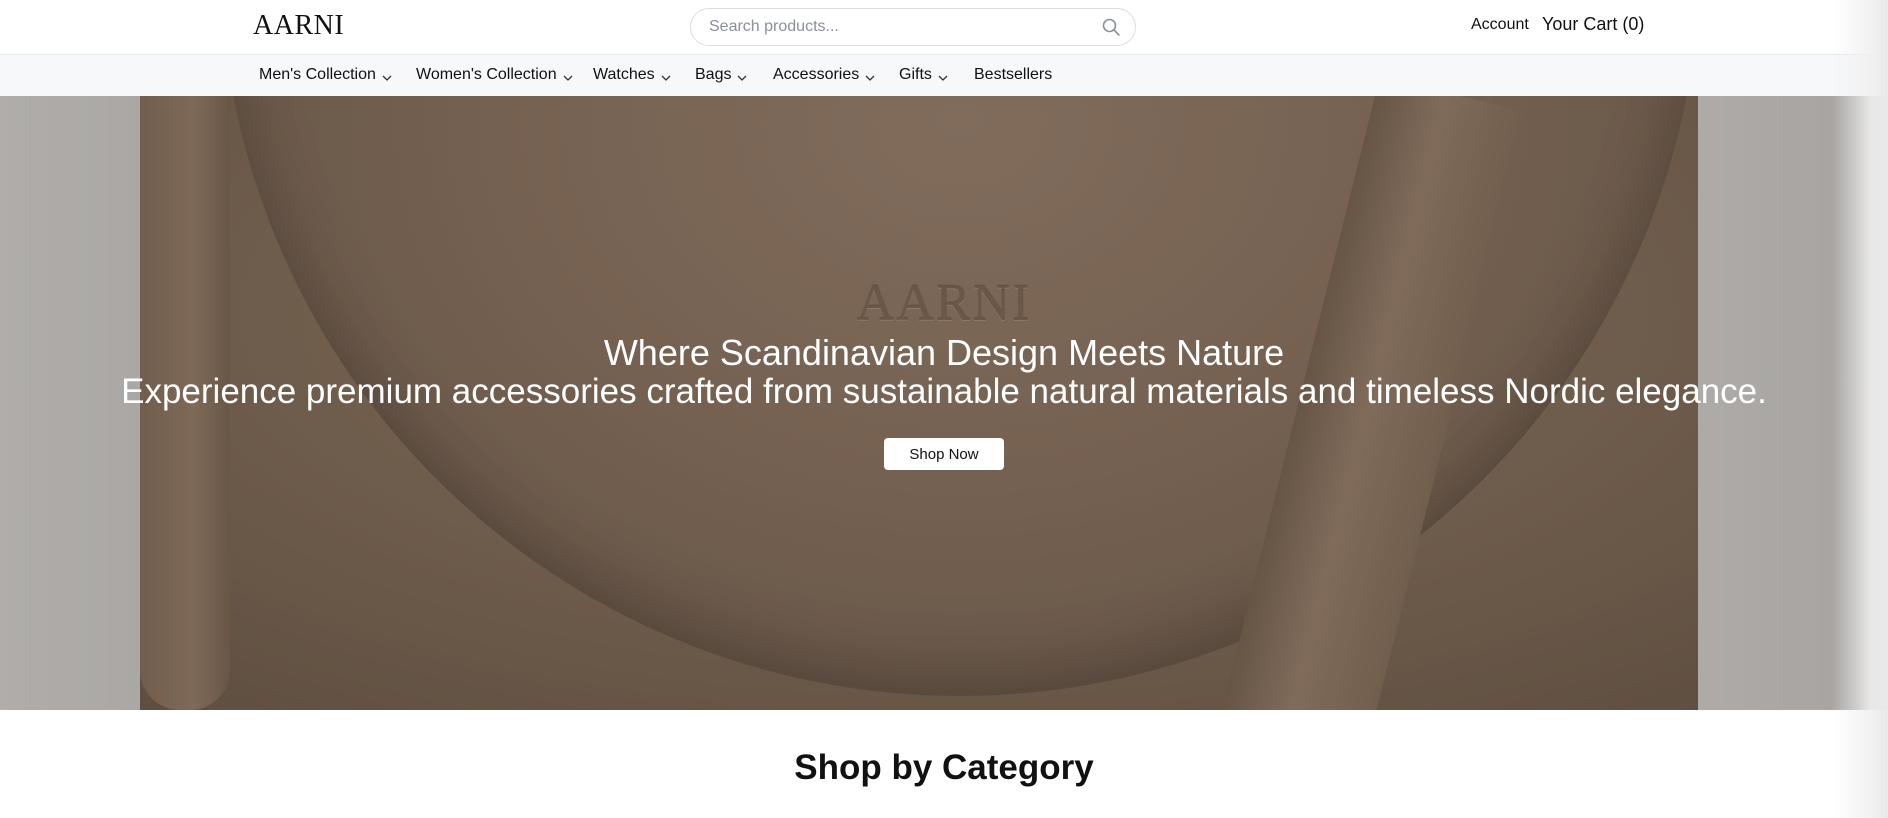 This screenshot has width=1888, height=818. I want to click on nav-item-label: Men's Collection, so click(317, 74).